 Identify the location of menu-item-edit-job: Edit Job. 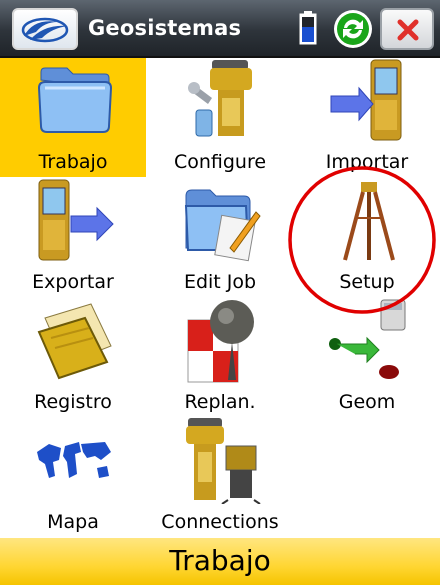
(220, 237).